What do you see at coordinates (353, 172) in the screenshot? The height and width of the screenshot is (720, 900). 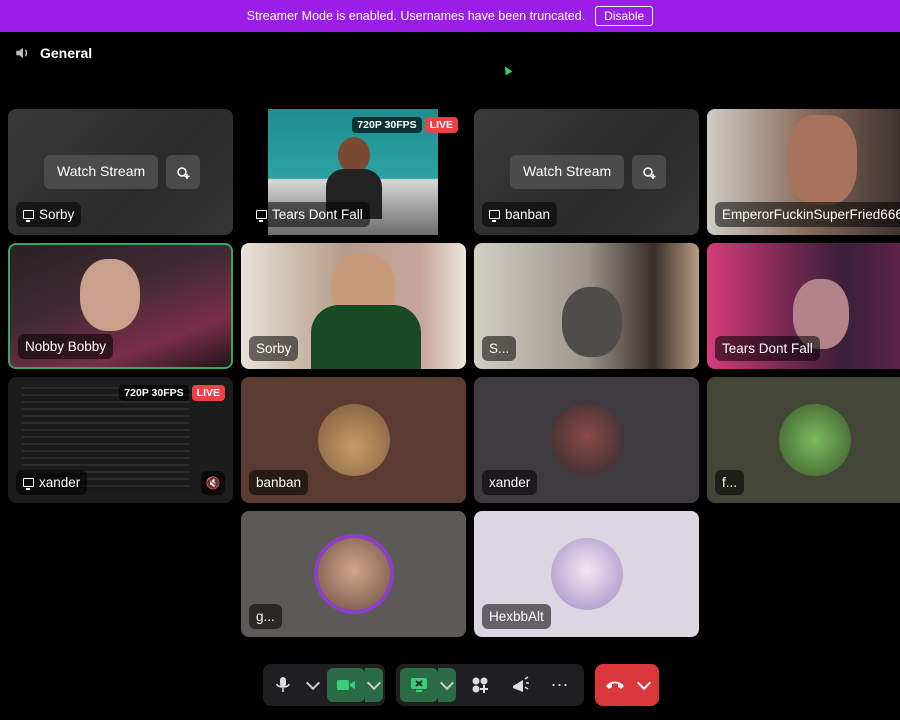 I see `stream-tile-tears-dont-fall: 720P 30FPS LIVE Tears Dont Fall` at bounding box center [353, 172].